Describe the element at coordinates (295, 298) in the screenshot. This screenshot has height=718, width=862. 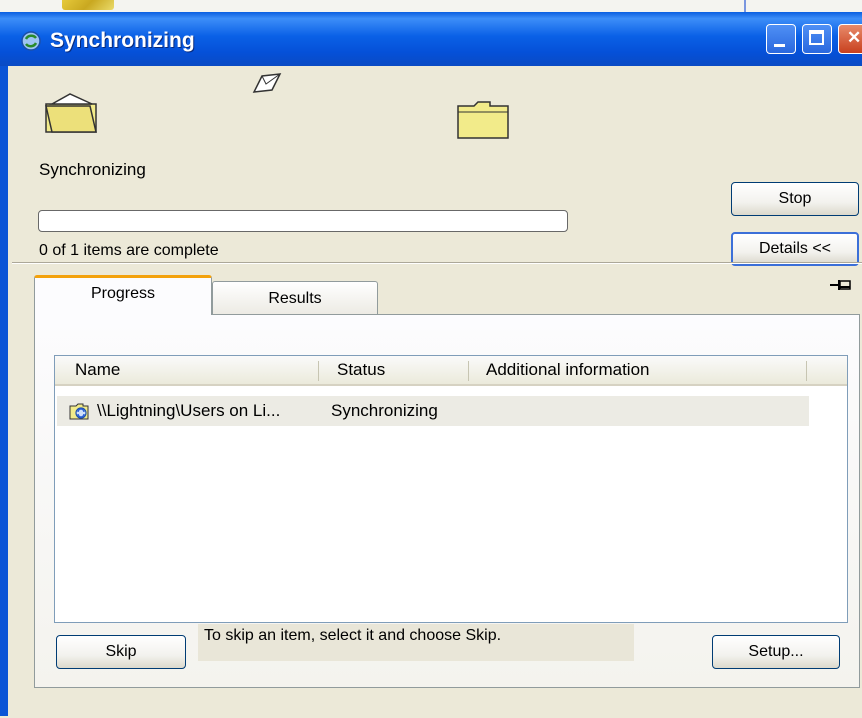
I see `tab-results: Results` at that location.